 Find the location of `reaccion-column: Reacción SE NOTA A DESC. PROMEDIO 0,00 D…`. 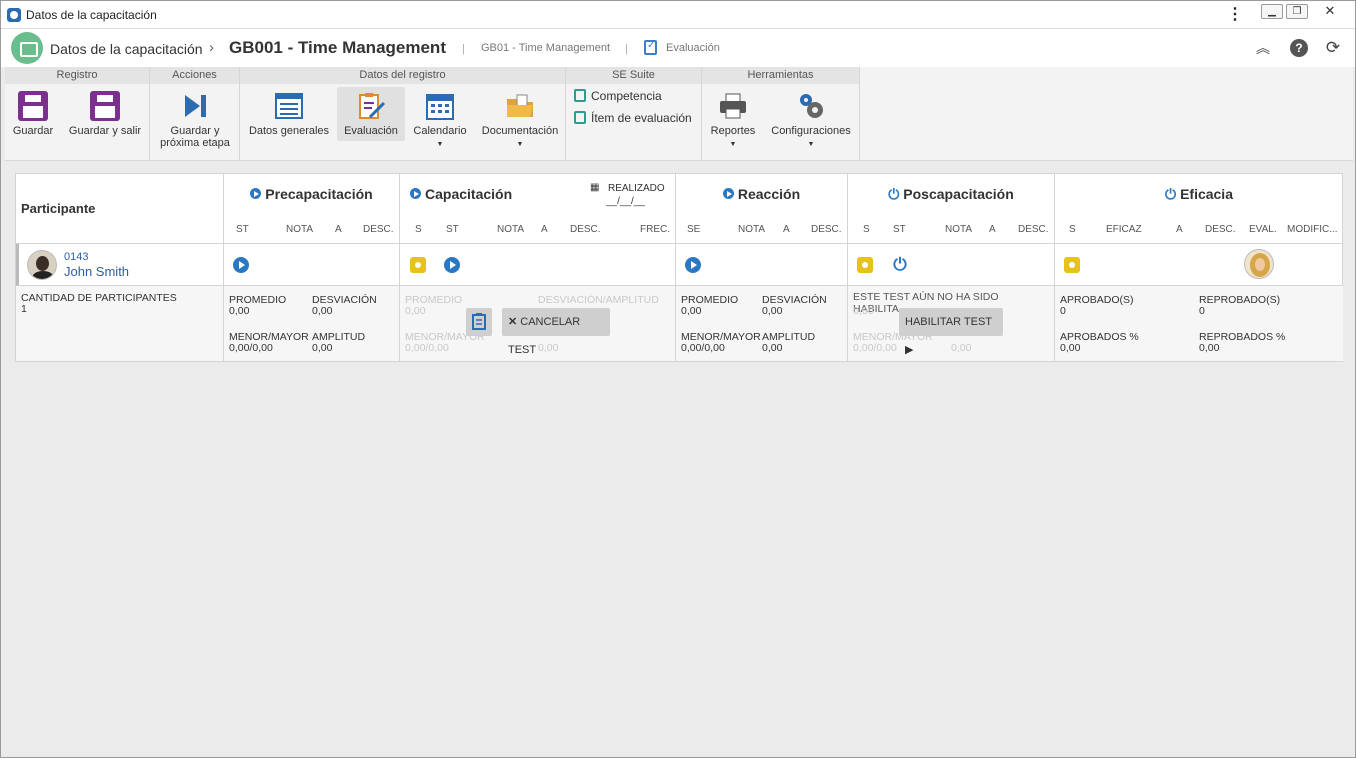

reaccion-column: Reacción SE NOTA A DESC. PROMEDIO 0,00 D… is located at coordinates (762, 267).